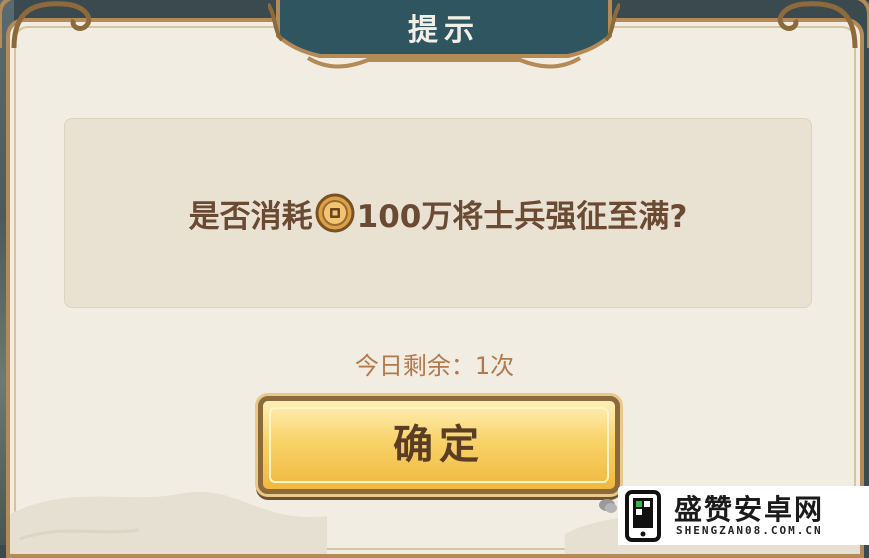 The image size is (869, 558). What do you see at coordinates (444, 30) in the screenshot?
I see `dialog-title: 提示` at bounding box center [444, 30].